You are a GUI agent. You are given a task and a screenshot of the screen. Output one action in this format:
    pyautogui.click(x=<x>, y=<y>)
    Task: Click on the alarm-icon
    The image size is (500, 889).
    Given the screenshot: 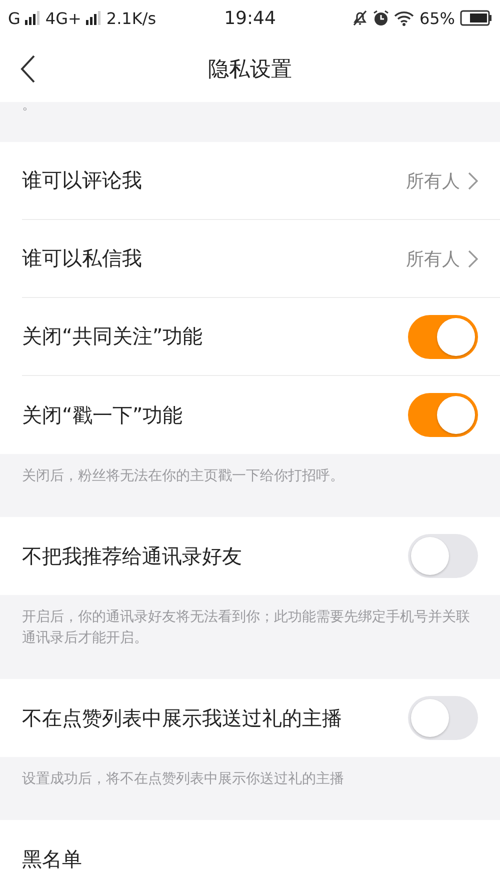 What is the action you would take?
    pyautogui.click(x=381, y=18)
    